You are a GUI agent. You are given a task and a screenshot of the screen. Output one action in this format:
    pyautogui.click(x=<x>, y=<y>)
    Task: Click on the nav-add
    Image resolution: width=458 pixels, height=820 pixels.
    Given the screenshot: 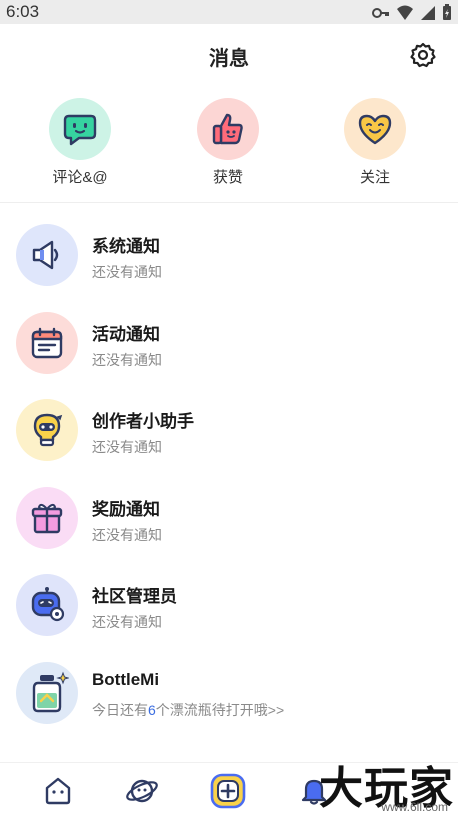 What is the action you would take?
    pyautogui.click(x=228, y=791)
    